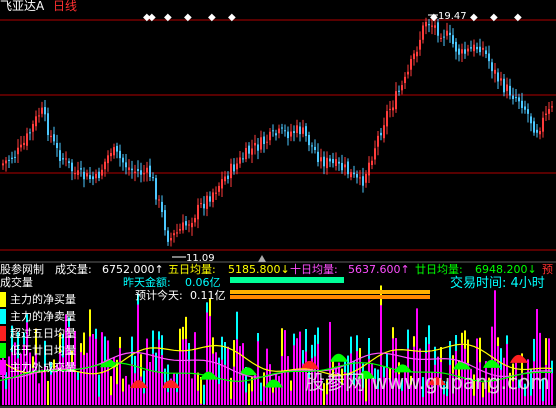 This screenshot has height=408, width=556. What do you see at coordinates (22, 269) in the screenshot?
I see `indicator-name: 股参网制` at bounding box center [22, 269].